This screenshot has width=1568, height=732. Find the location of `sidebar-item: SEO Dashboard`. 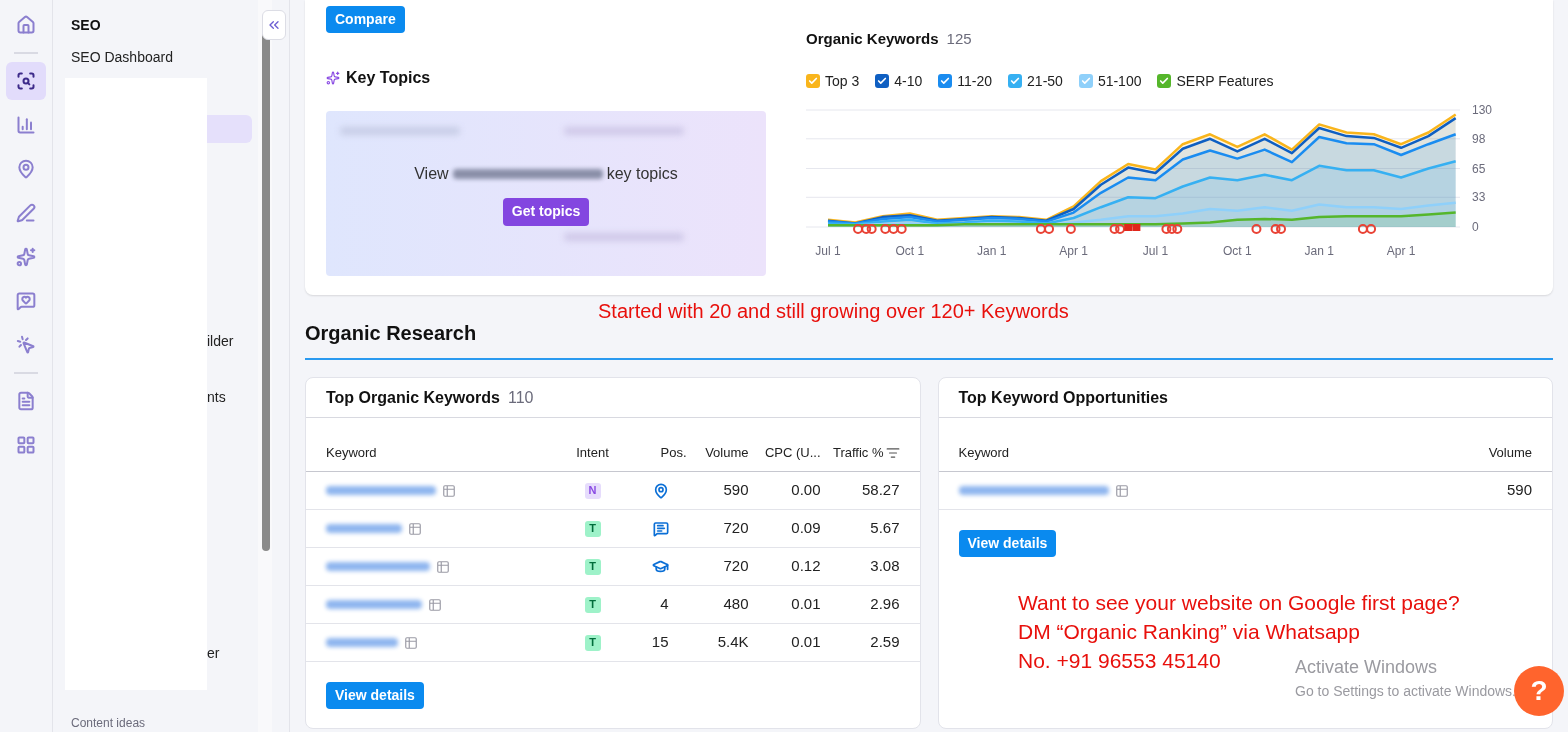

sidebar-item: SEO Dashboard is located at coordinates (155, 57).